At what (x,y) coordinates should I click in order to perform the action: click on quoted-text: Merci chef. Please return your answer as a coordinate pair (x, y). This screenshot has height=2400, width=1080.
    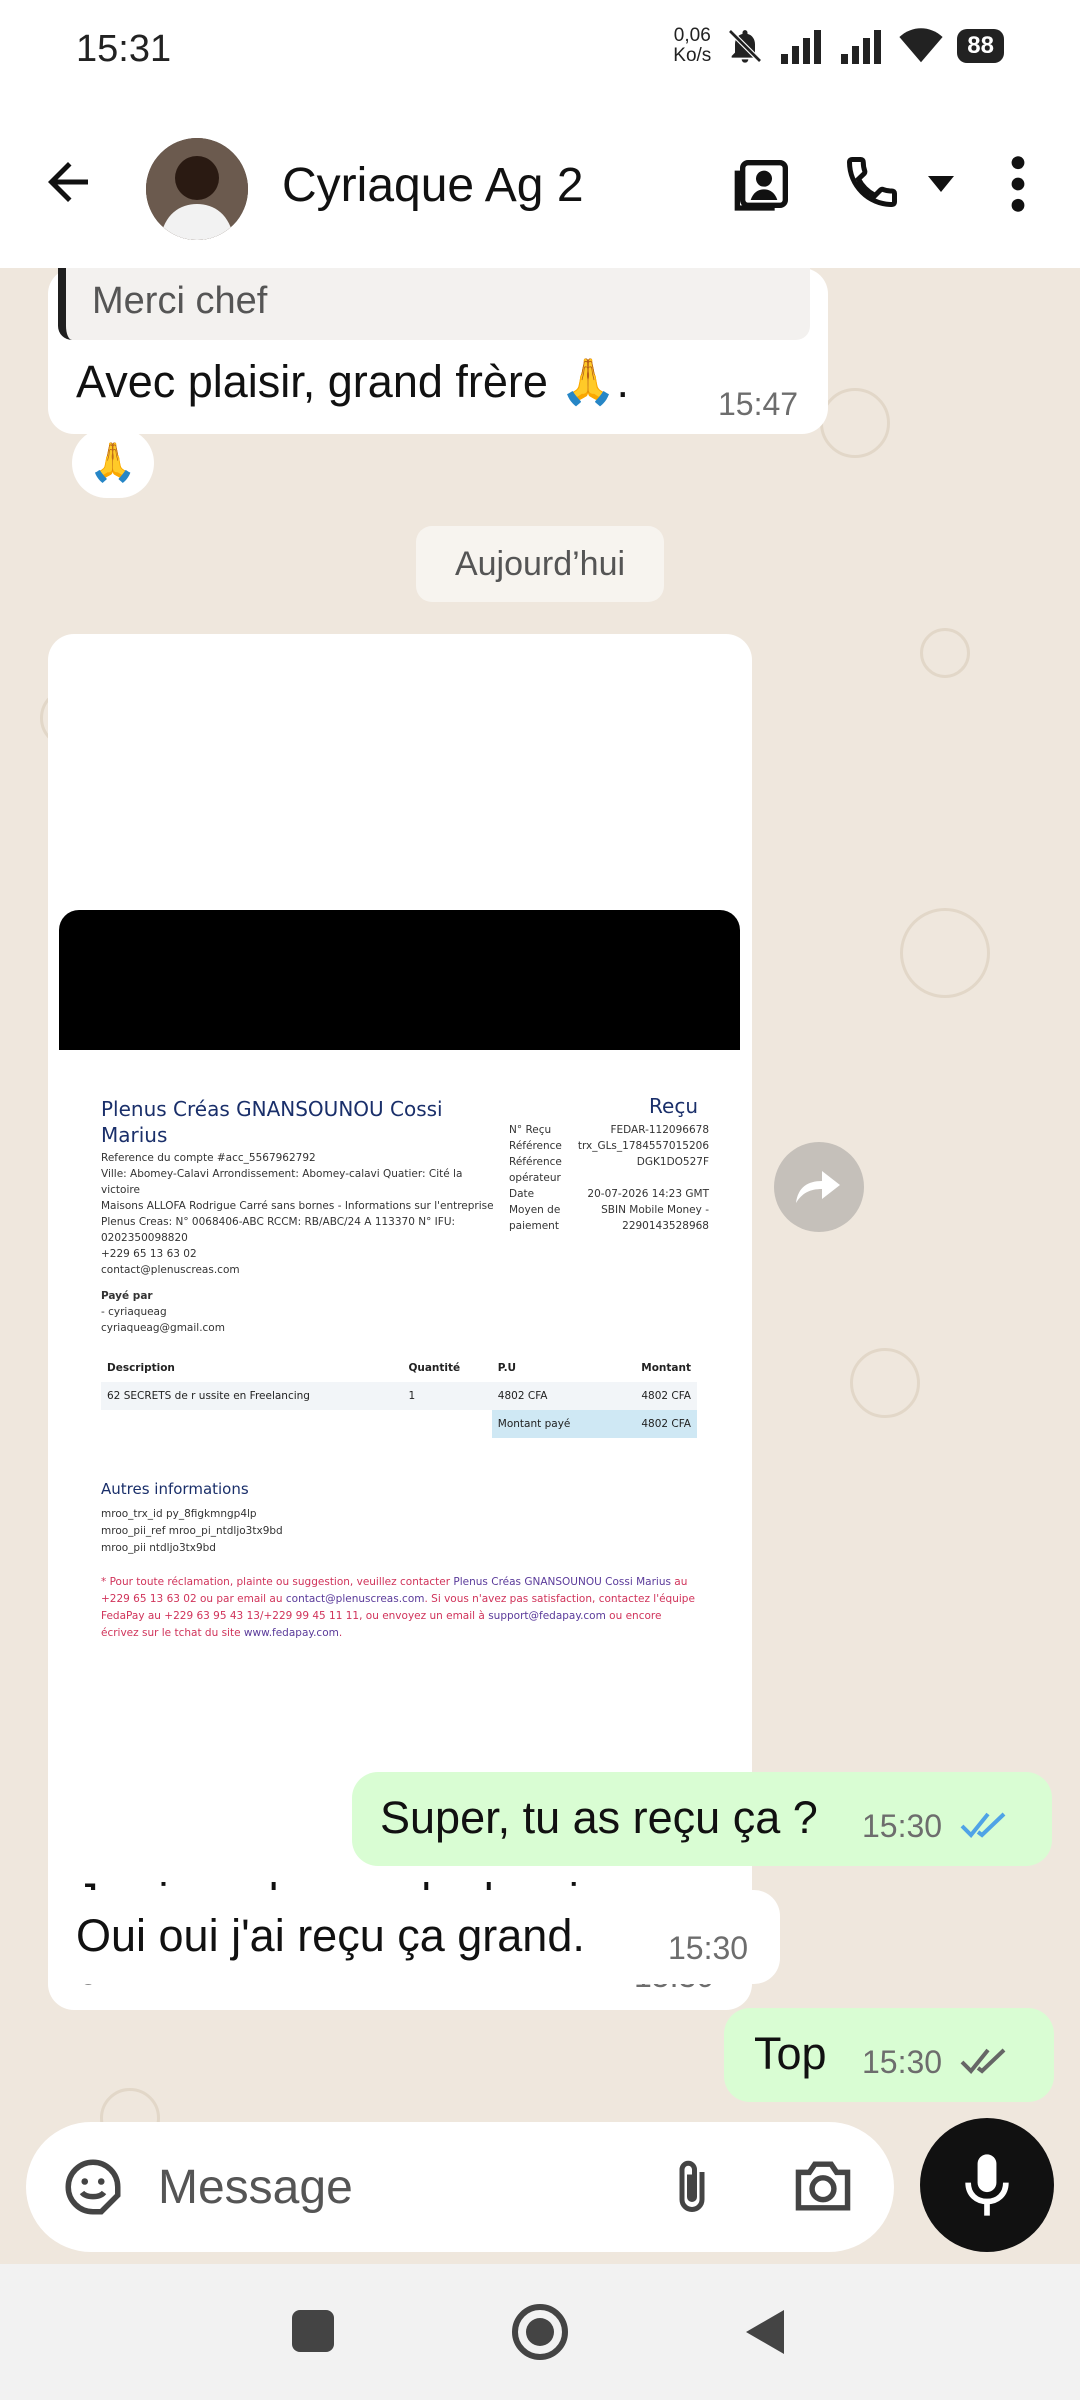
    Looking at the image, I should click on (180, 301).